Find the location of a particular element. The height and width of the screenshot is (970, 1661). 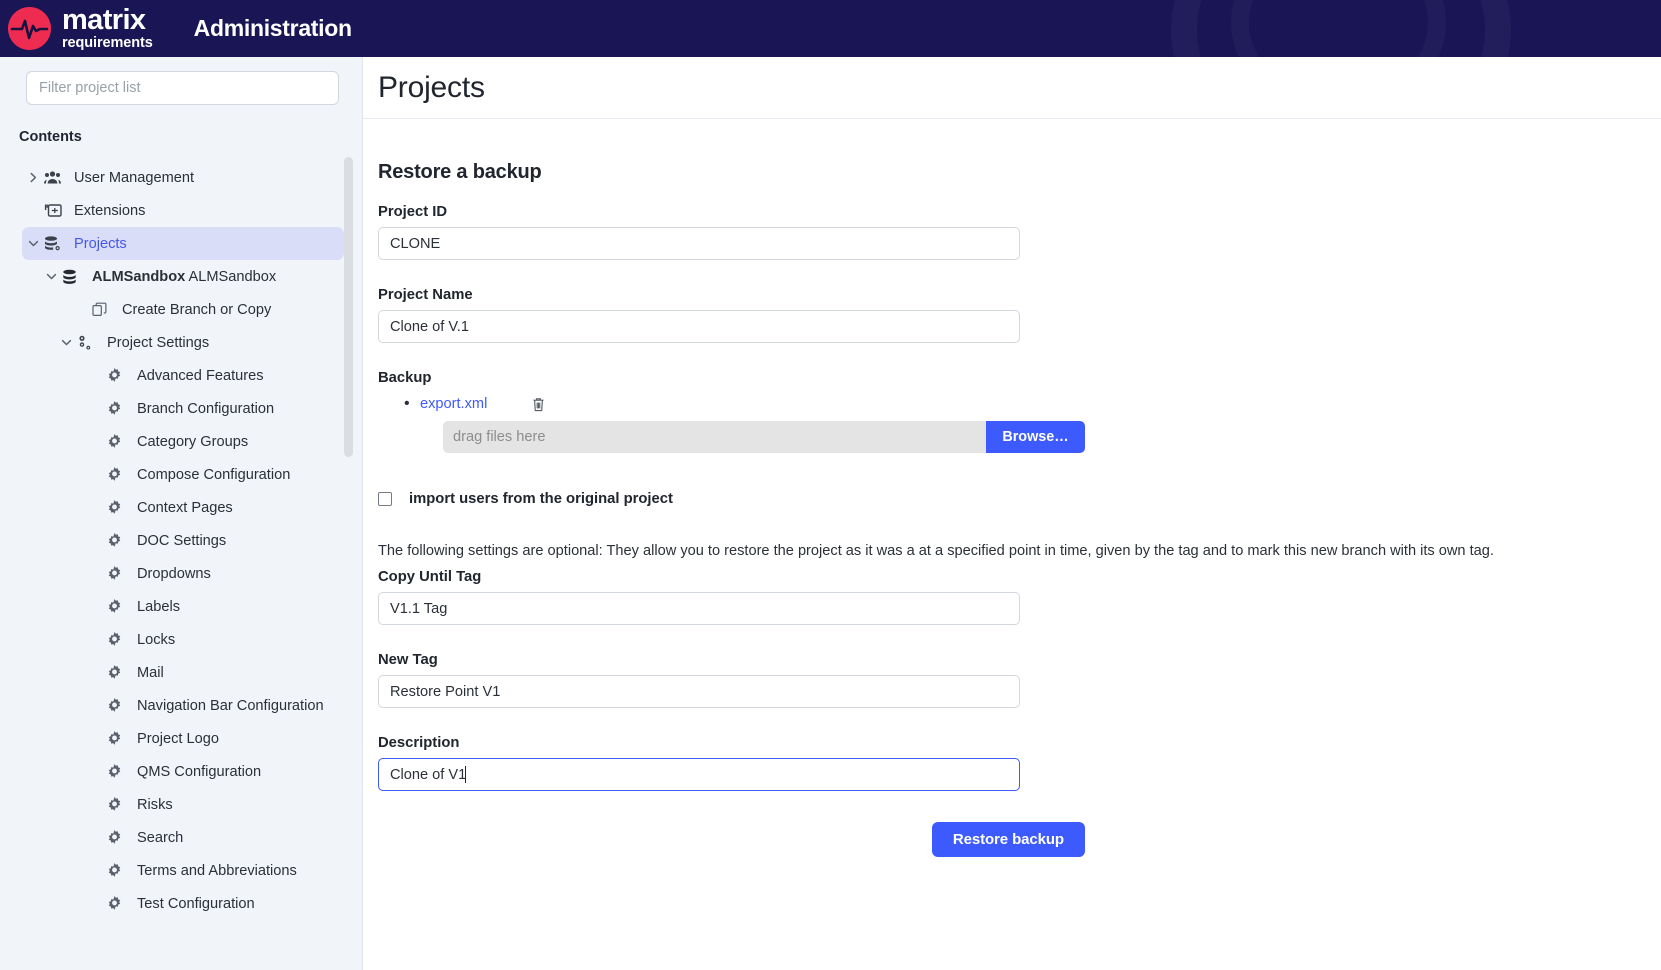

new-tag-label: New Tag is located at coordinates (408, 660).